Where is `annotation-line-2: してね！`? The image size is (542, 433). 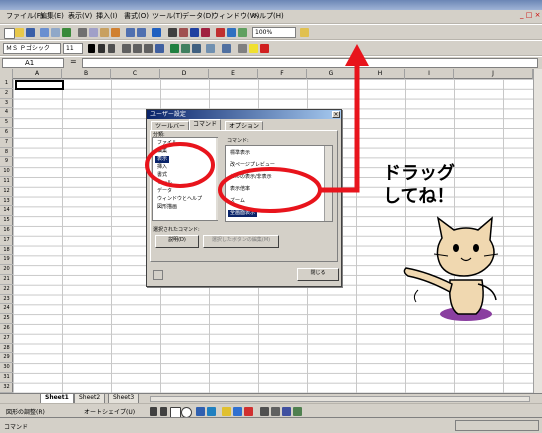 annotation-line-2: してね！ is located at coordinates (419, 196).